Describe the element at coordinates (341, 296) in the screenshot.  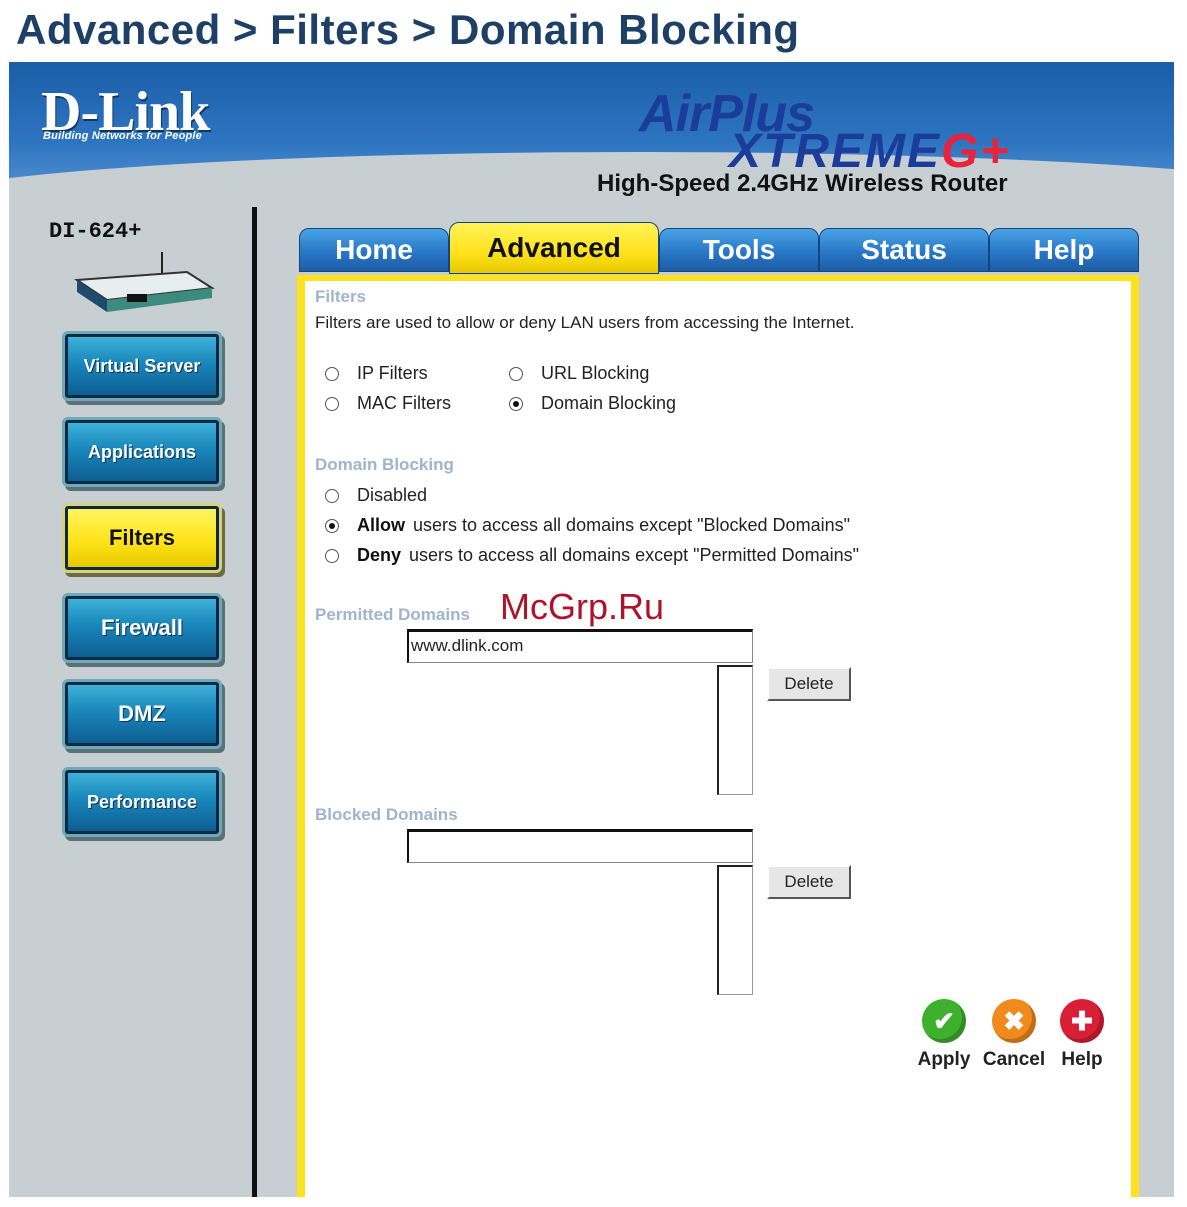
I see `filters-section-title: Filters` at that location.